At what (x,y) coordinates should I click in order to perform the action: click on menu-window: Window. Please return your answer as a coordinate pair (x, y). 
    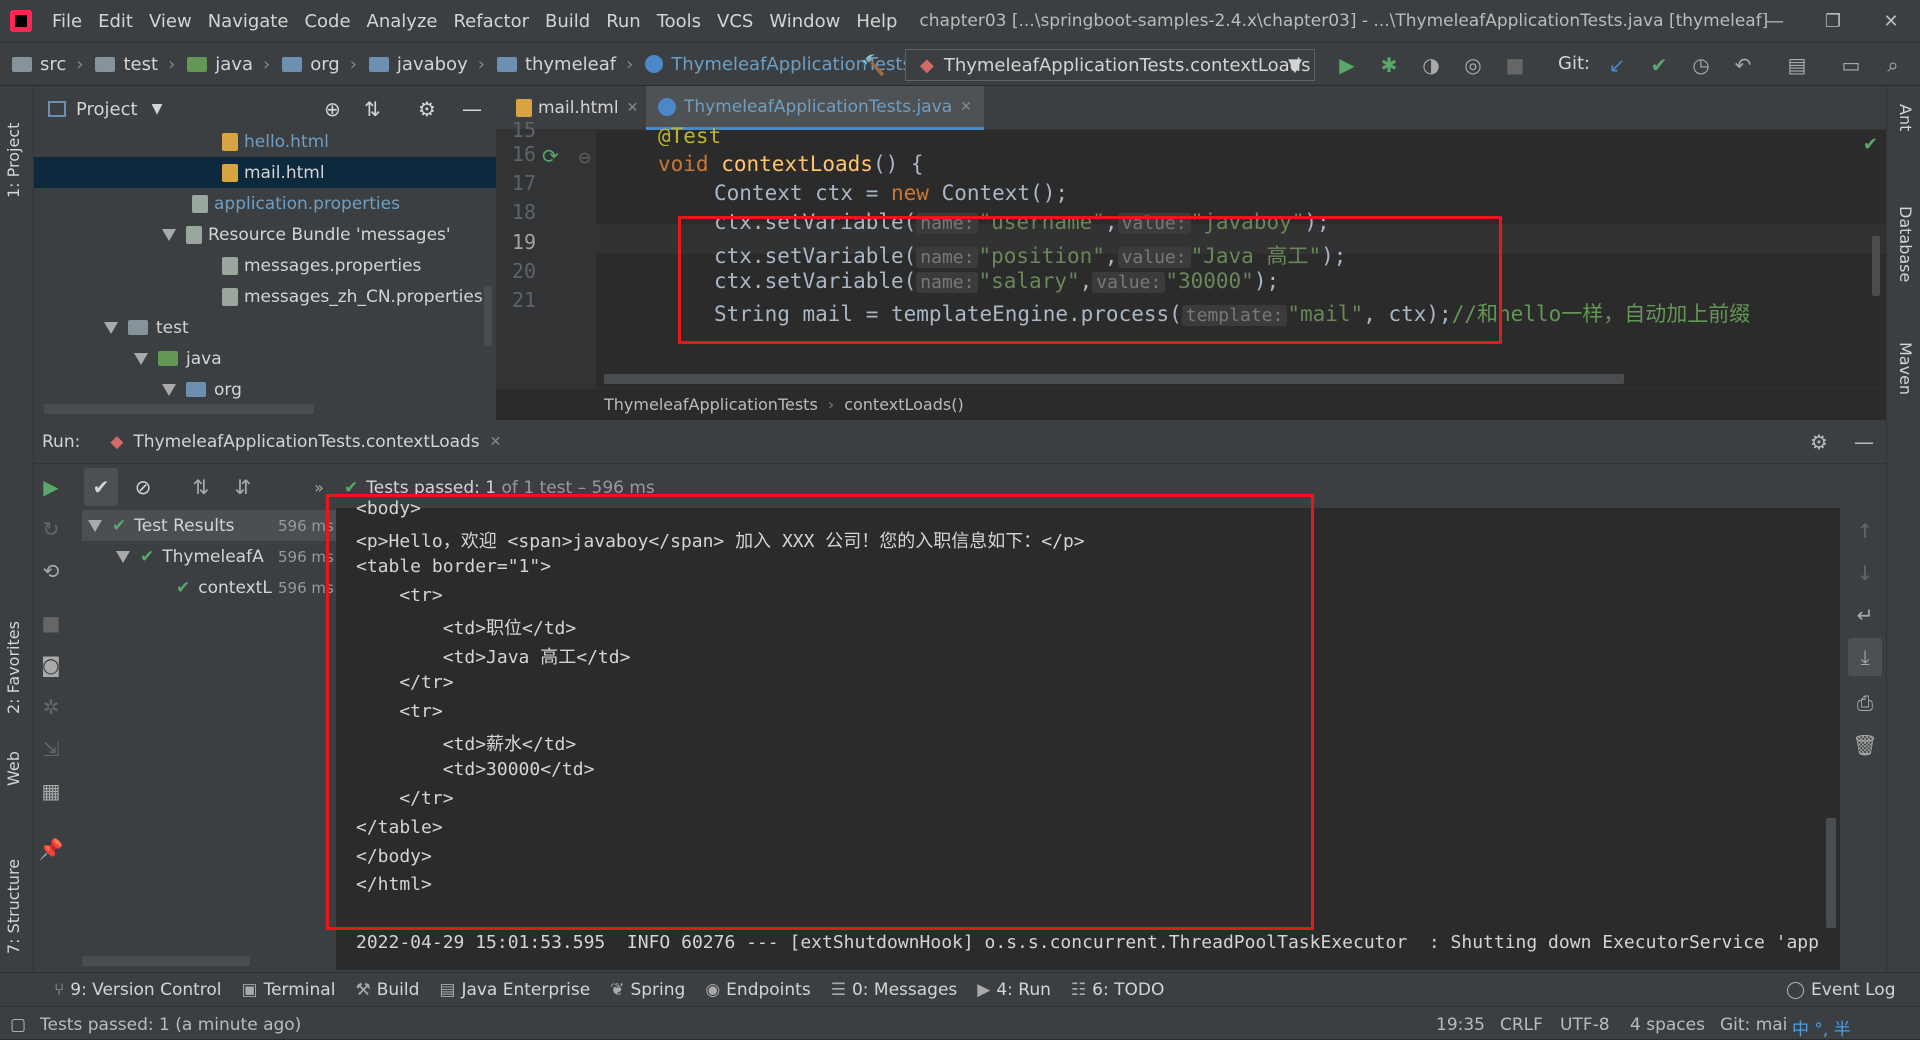
    Looking at the image, I should click on (804, 21).